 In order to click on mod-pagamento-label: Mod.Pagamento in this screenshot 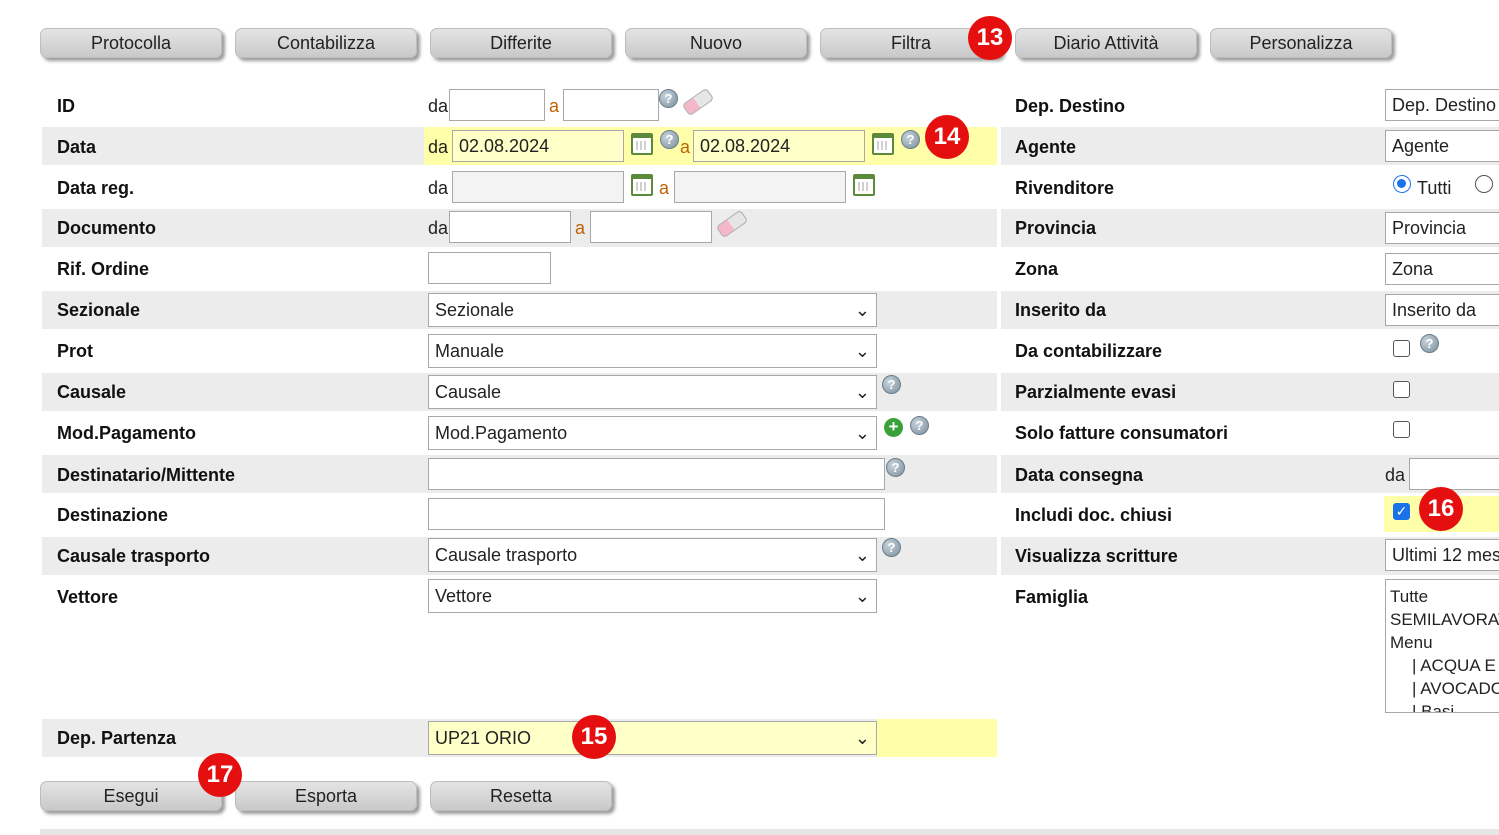, I will do `click(127, 433)`.